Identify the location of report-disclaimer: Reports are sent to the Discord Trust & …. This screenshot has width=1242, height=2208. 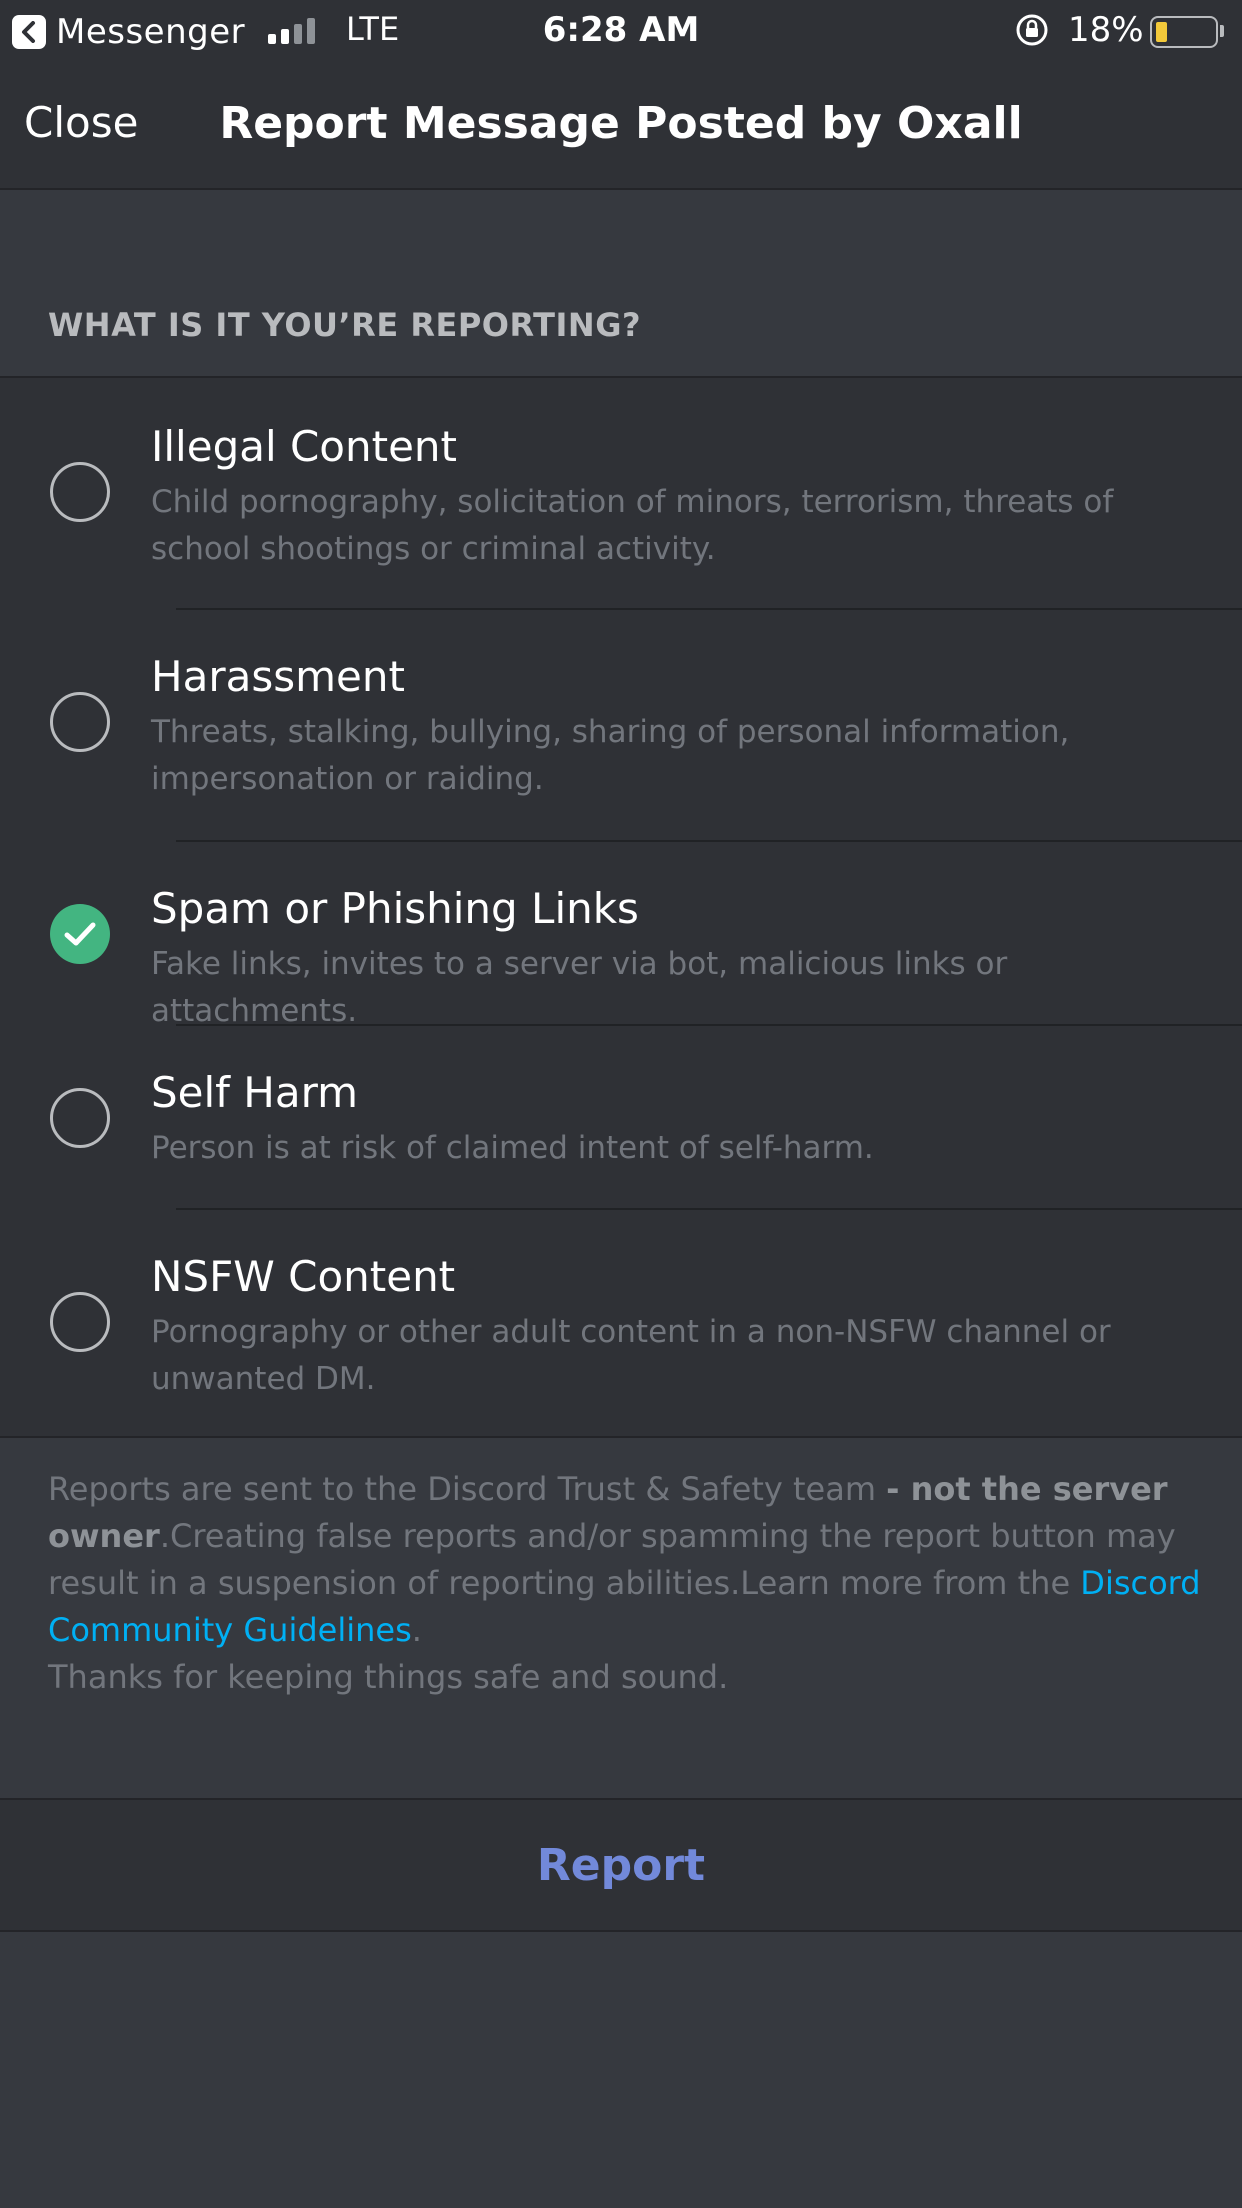
(628, 1583).